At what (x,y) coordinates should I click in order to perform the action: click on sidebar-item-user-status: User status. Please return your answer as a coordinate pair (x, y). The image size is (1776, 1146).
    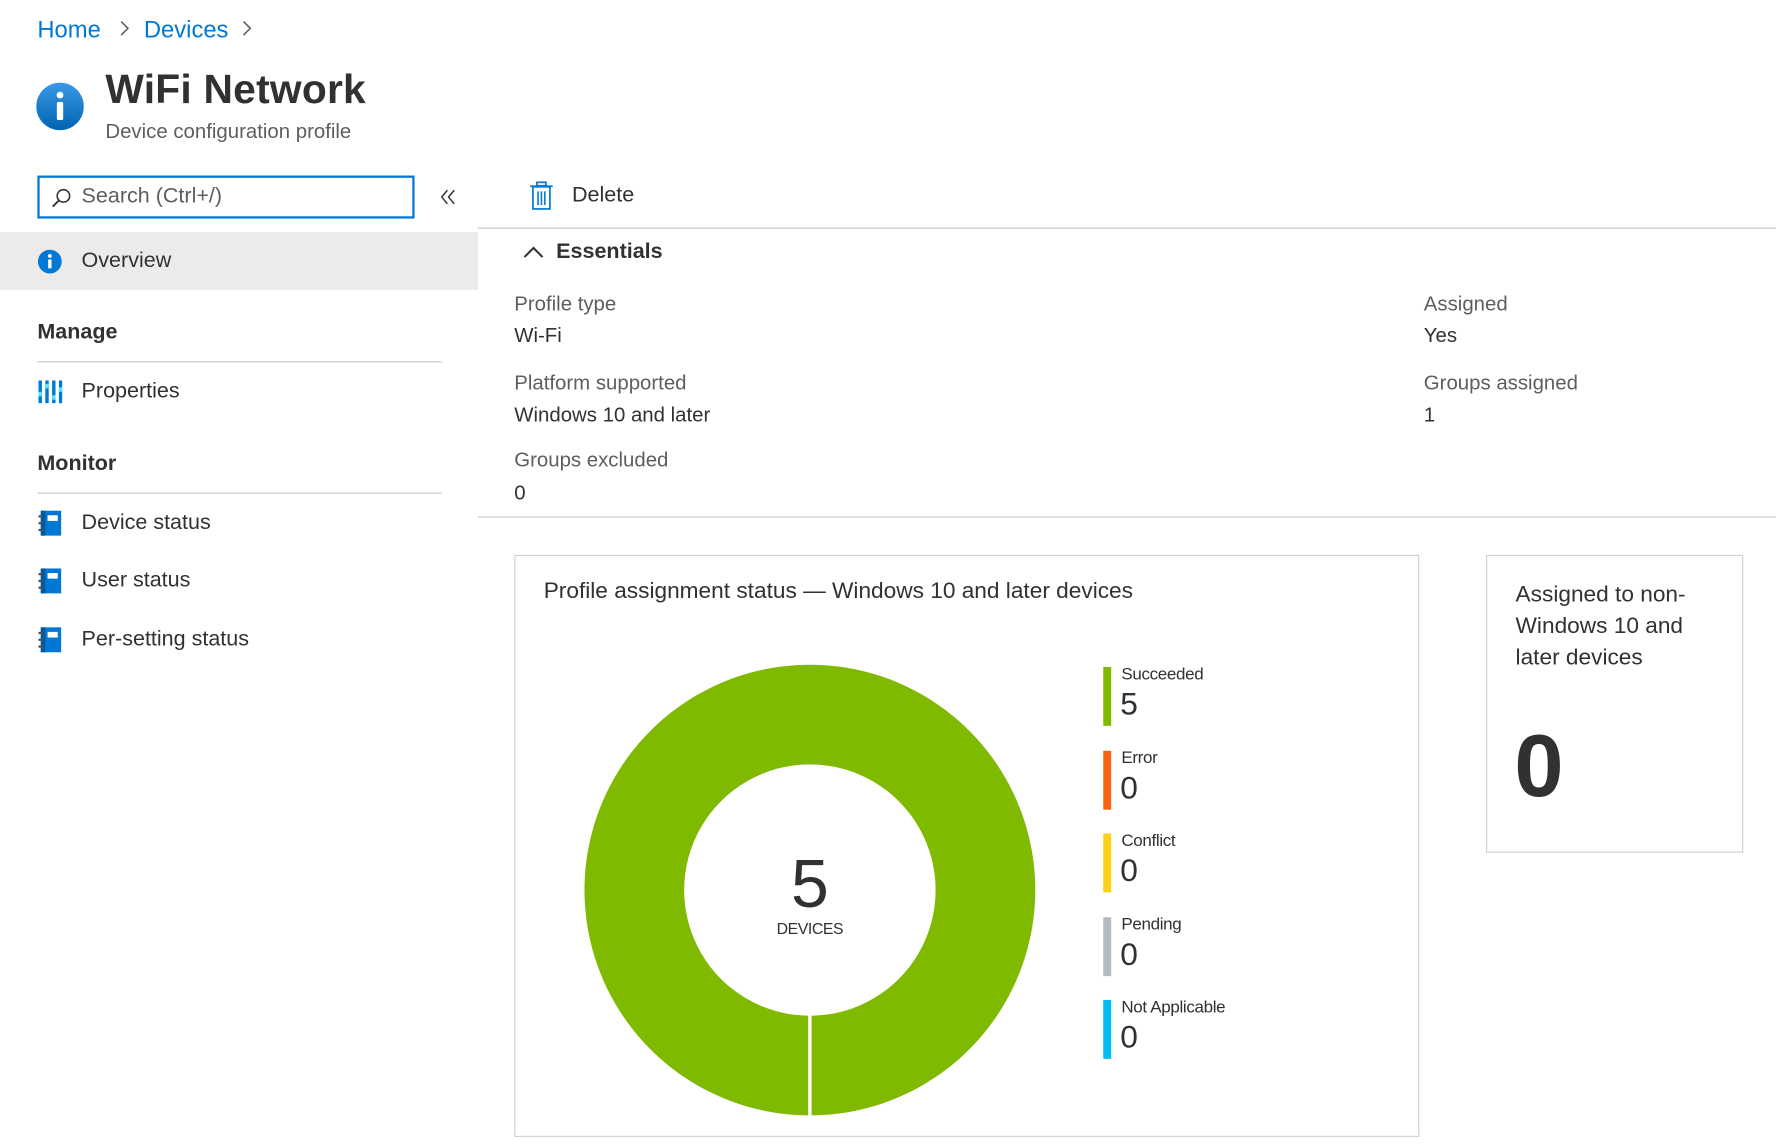
    Looking at the image, I should click on (241, 583).